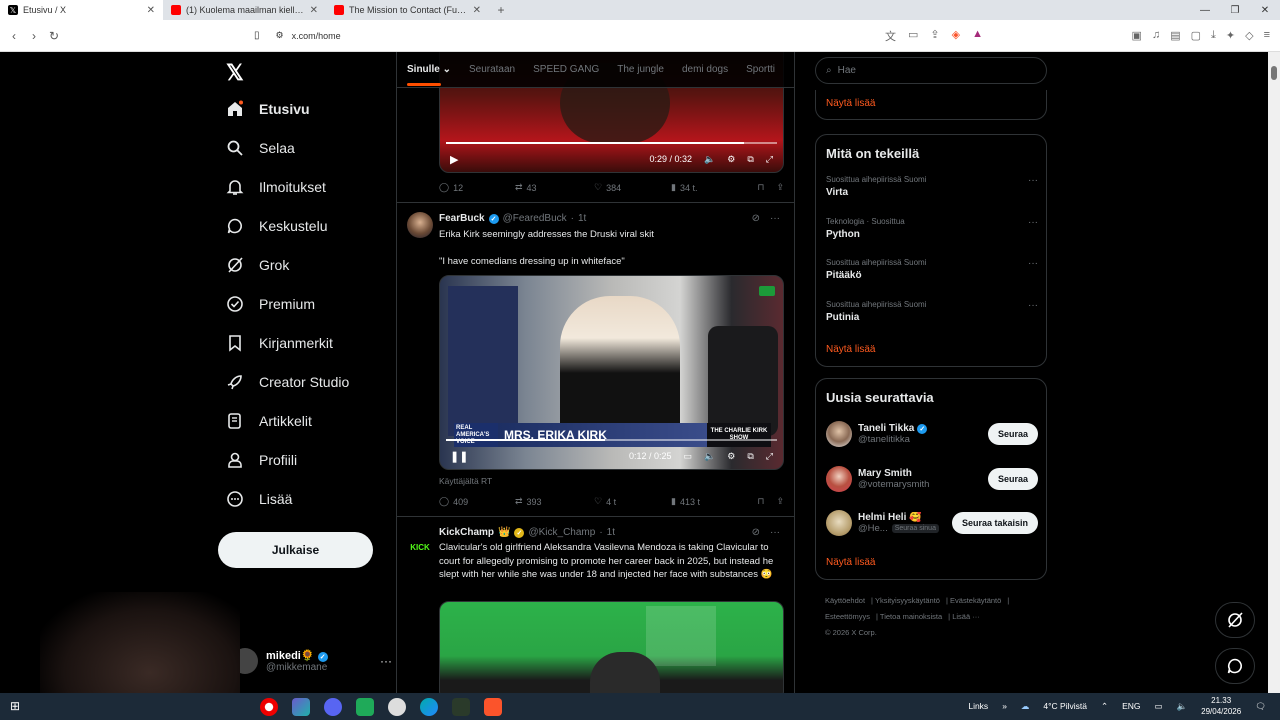  I want to click on tab-for-you: Sinulle ⌄, so click(429, 75).